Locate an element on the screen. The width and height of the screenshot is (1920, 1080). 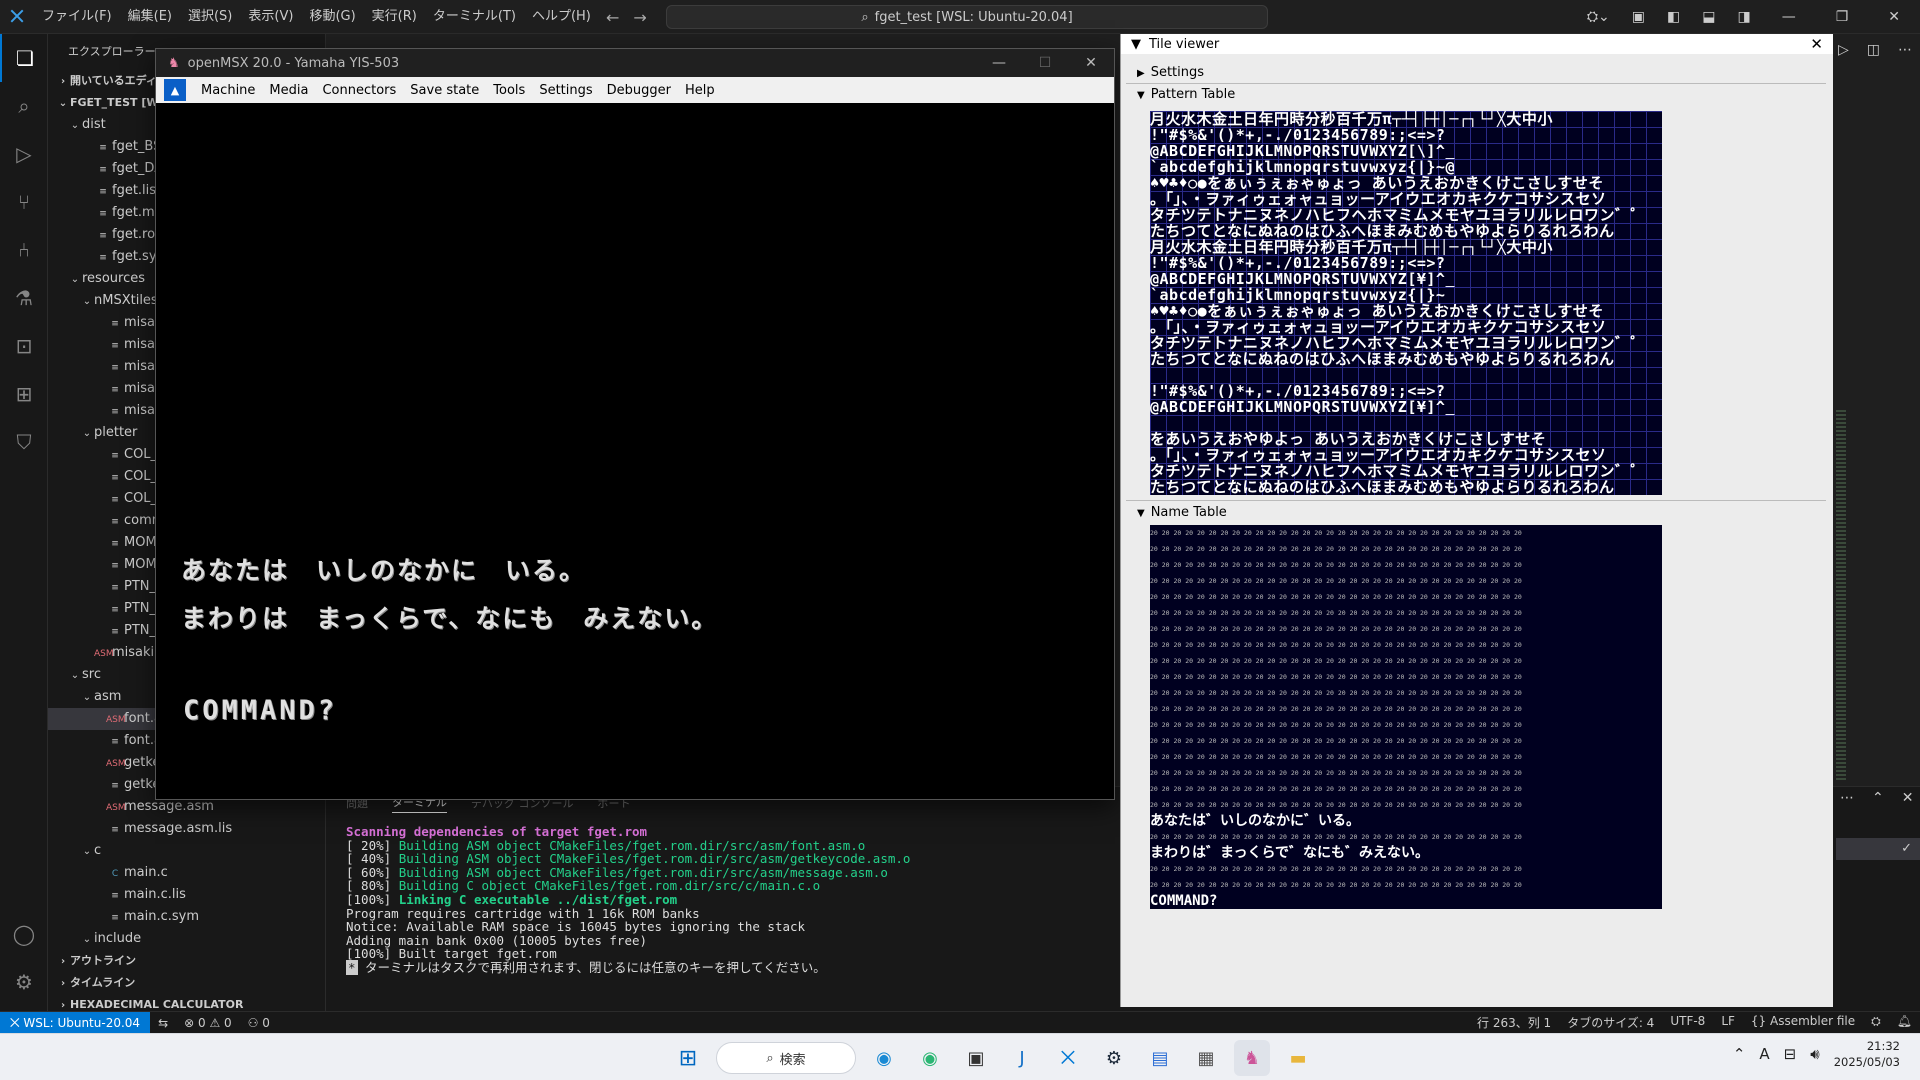
volume-icon: 🔊︎ is located at coordinates (1814, 1054).